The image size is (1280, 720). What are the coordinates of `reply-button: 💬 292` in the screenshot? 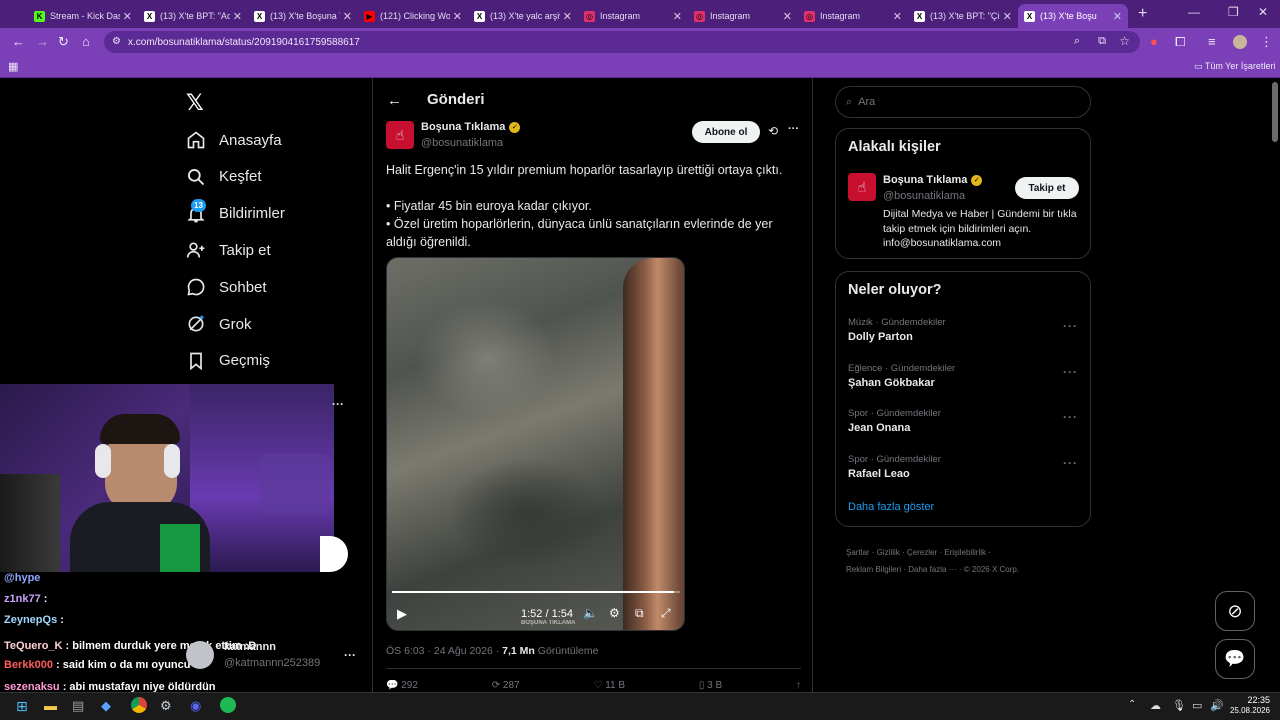 It's located at (402, 686).